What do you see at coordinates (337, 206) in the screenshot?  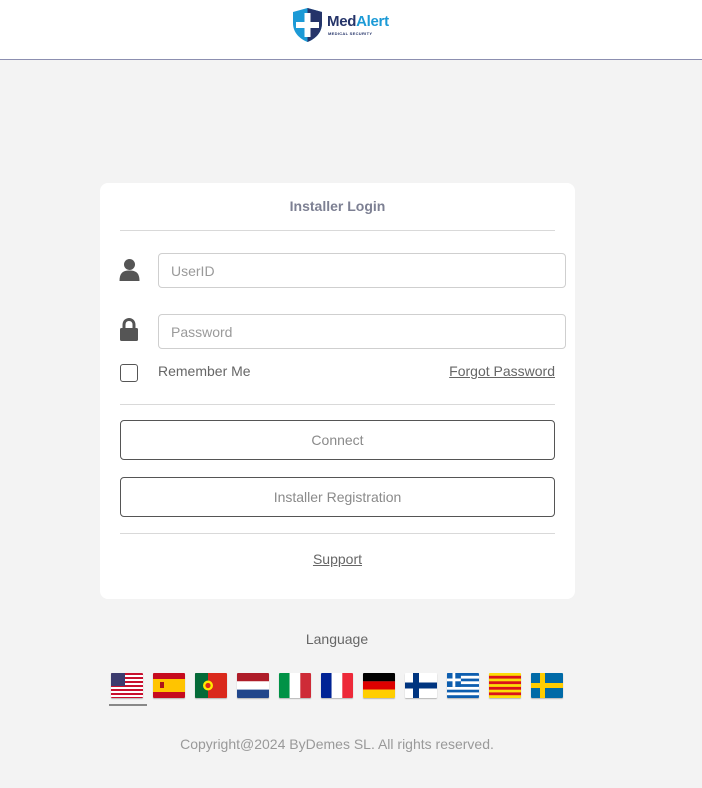 I see `login-title: Installer Login` at bounding box center [337, 206].